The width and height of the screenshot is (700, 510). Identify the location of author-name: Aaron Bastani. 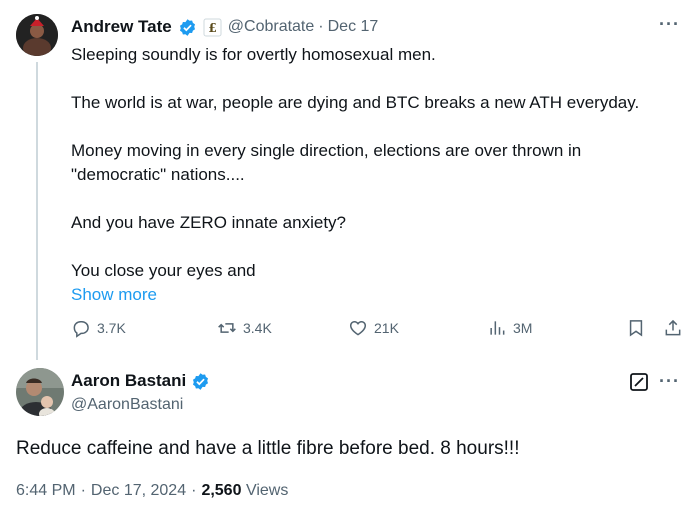
(128, 381).